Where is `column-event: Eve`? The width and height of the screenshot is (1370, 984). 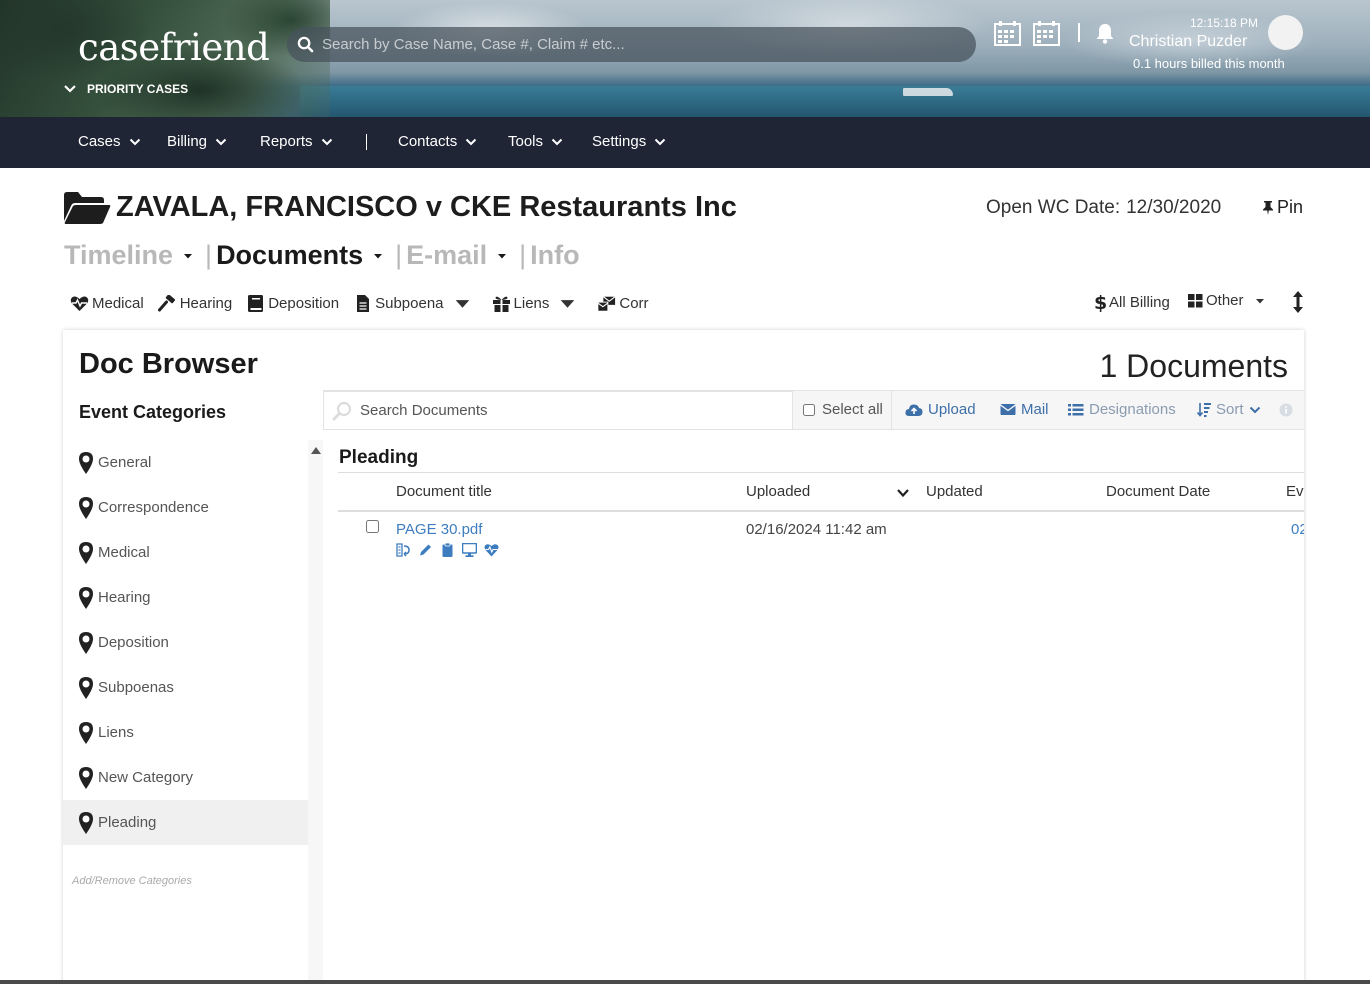 column-event: Eve is located at coordinates (1295, 491).